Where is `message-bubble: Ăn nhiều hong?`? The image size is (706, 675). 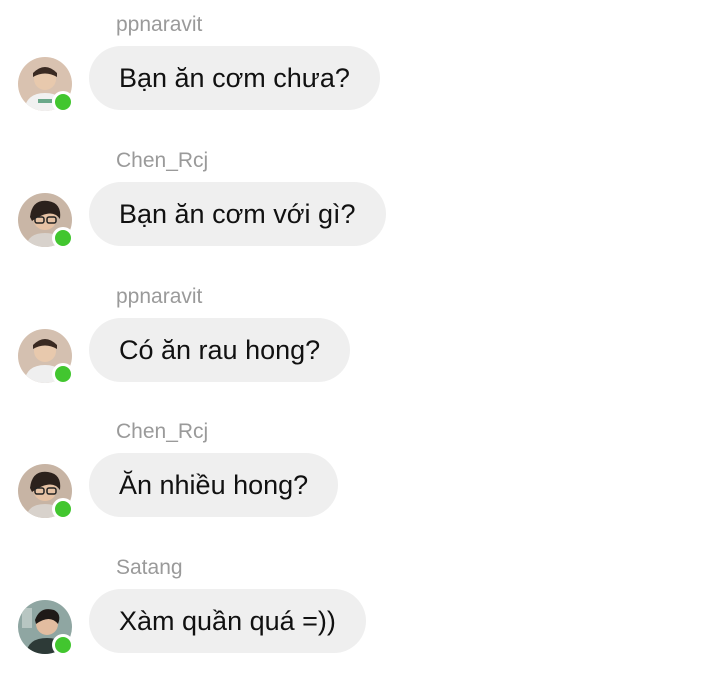
message-bubble: Ăn nhiều hong? is located at coordinates (214, 485).